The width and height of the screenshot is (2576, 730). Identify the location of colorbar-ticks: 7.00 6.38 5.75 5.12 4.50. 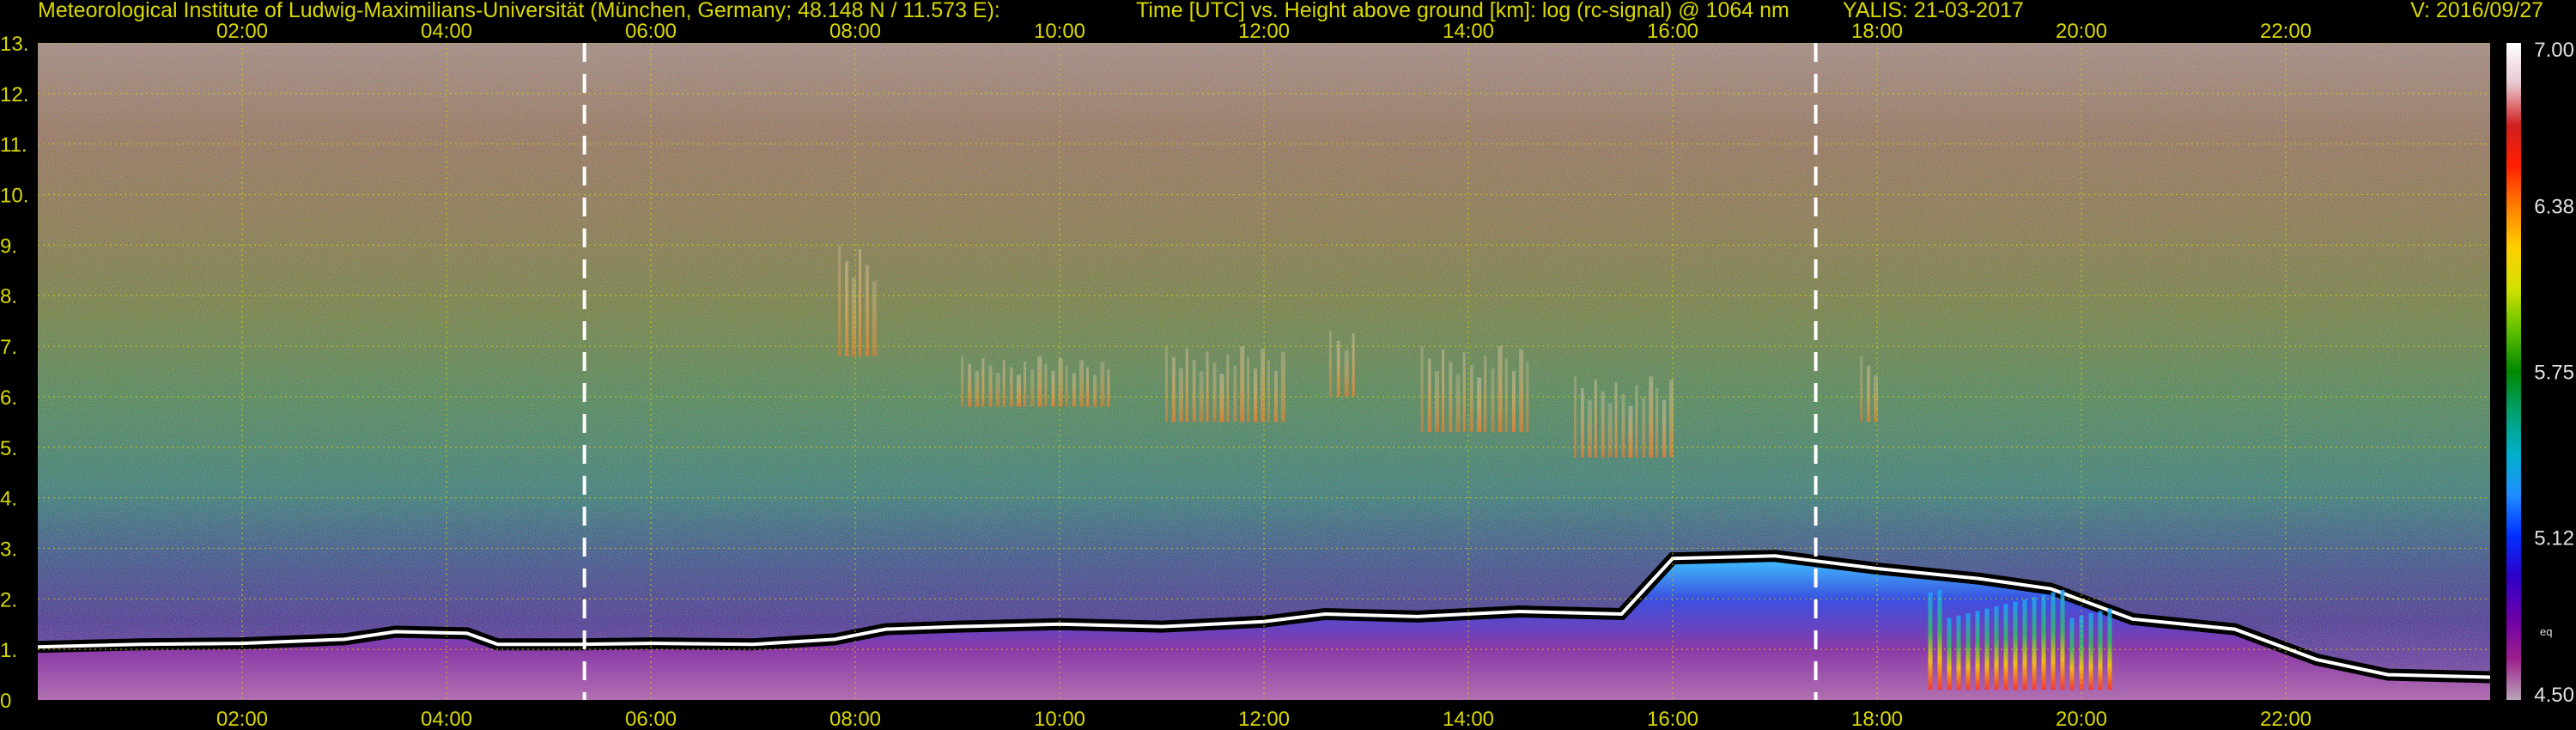
(2554, 373).